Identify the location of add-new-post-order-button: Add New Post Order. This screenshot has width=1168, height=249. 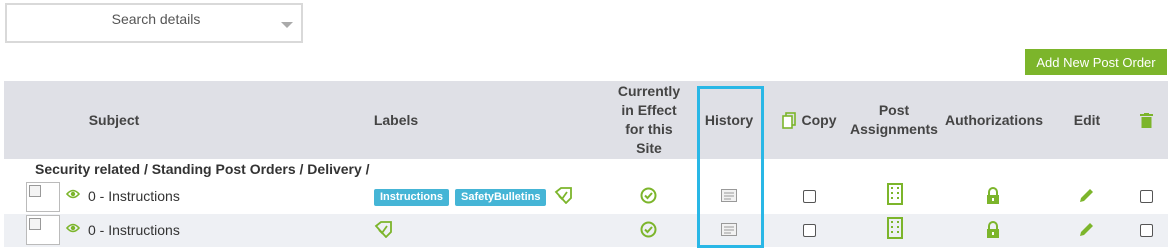
(1096, 62).